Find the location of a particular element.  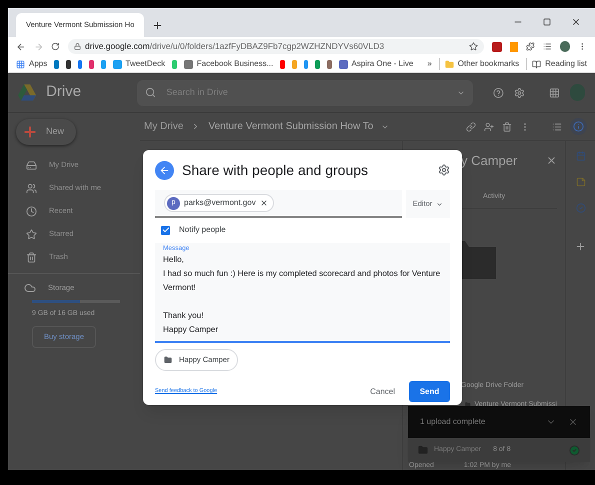

breadcrumb-link: My Drive is located at coordinates (164, 126).